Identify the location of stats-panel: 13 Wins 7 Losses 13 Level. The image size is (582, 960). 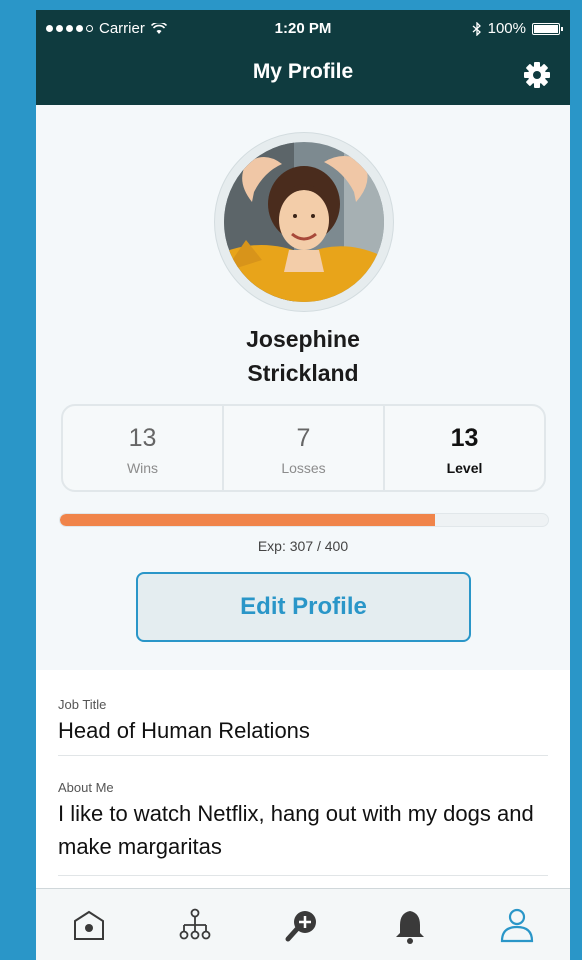
(303, 448).